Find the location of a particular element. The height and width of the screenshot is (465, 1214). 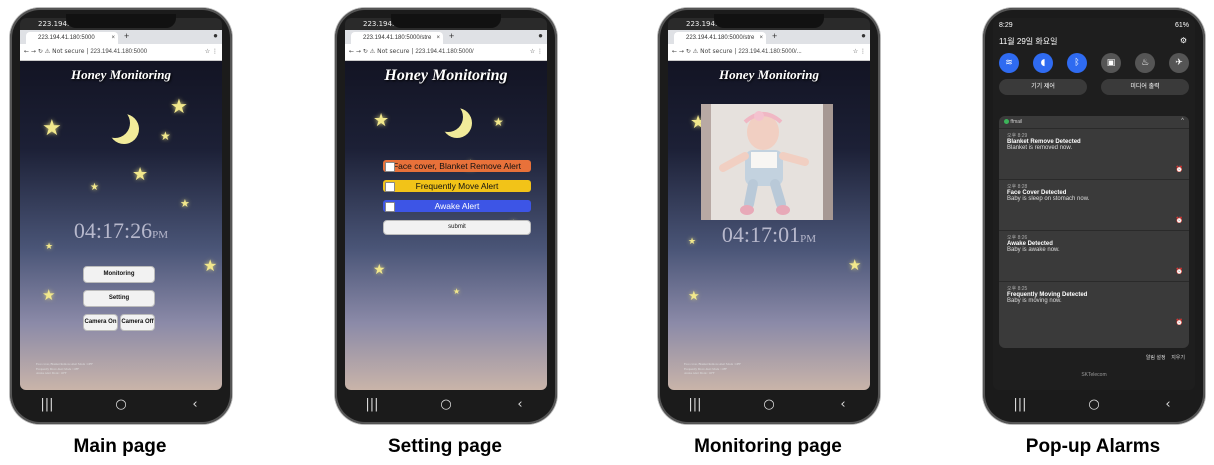

shade-footer: 알림 설정 지우기 is located at coordinates (1094, 357).